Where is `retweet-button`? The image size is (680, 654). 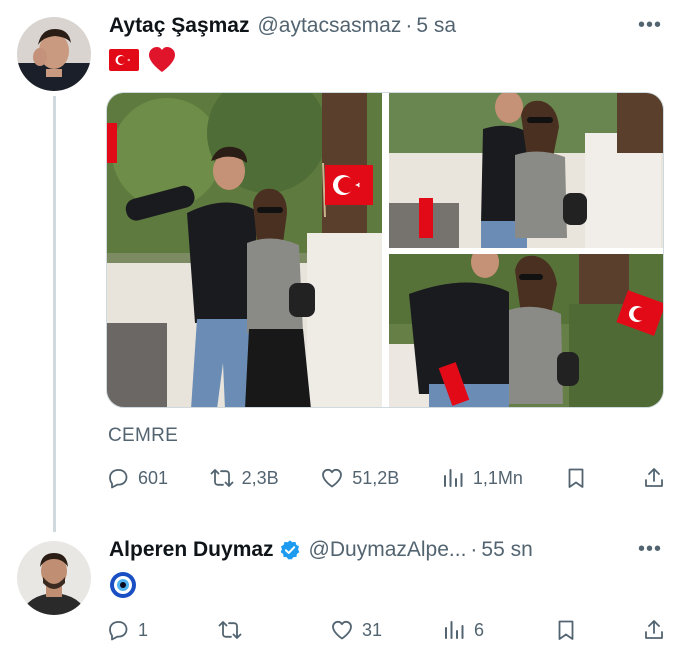 retweet-button is located at coordinates (248, 630).